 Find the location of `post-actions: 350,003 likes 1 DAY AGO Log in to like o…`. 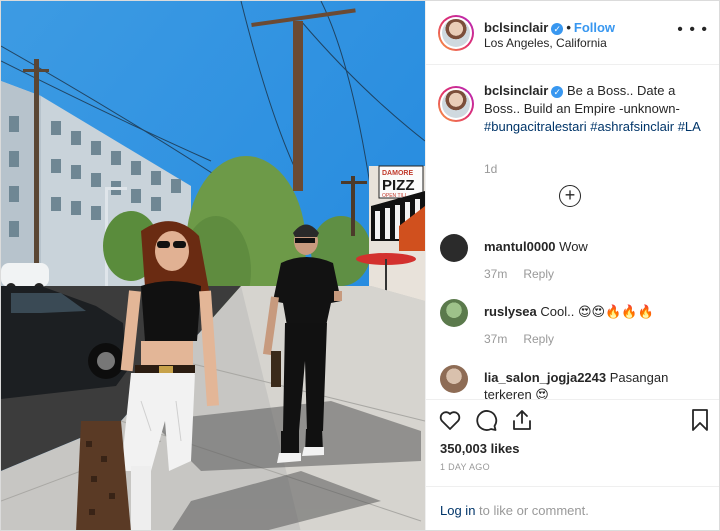

post-actions: 350,003 likes 1 DAY AGO Log in to like o… is located at coordinates (572, 464).